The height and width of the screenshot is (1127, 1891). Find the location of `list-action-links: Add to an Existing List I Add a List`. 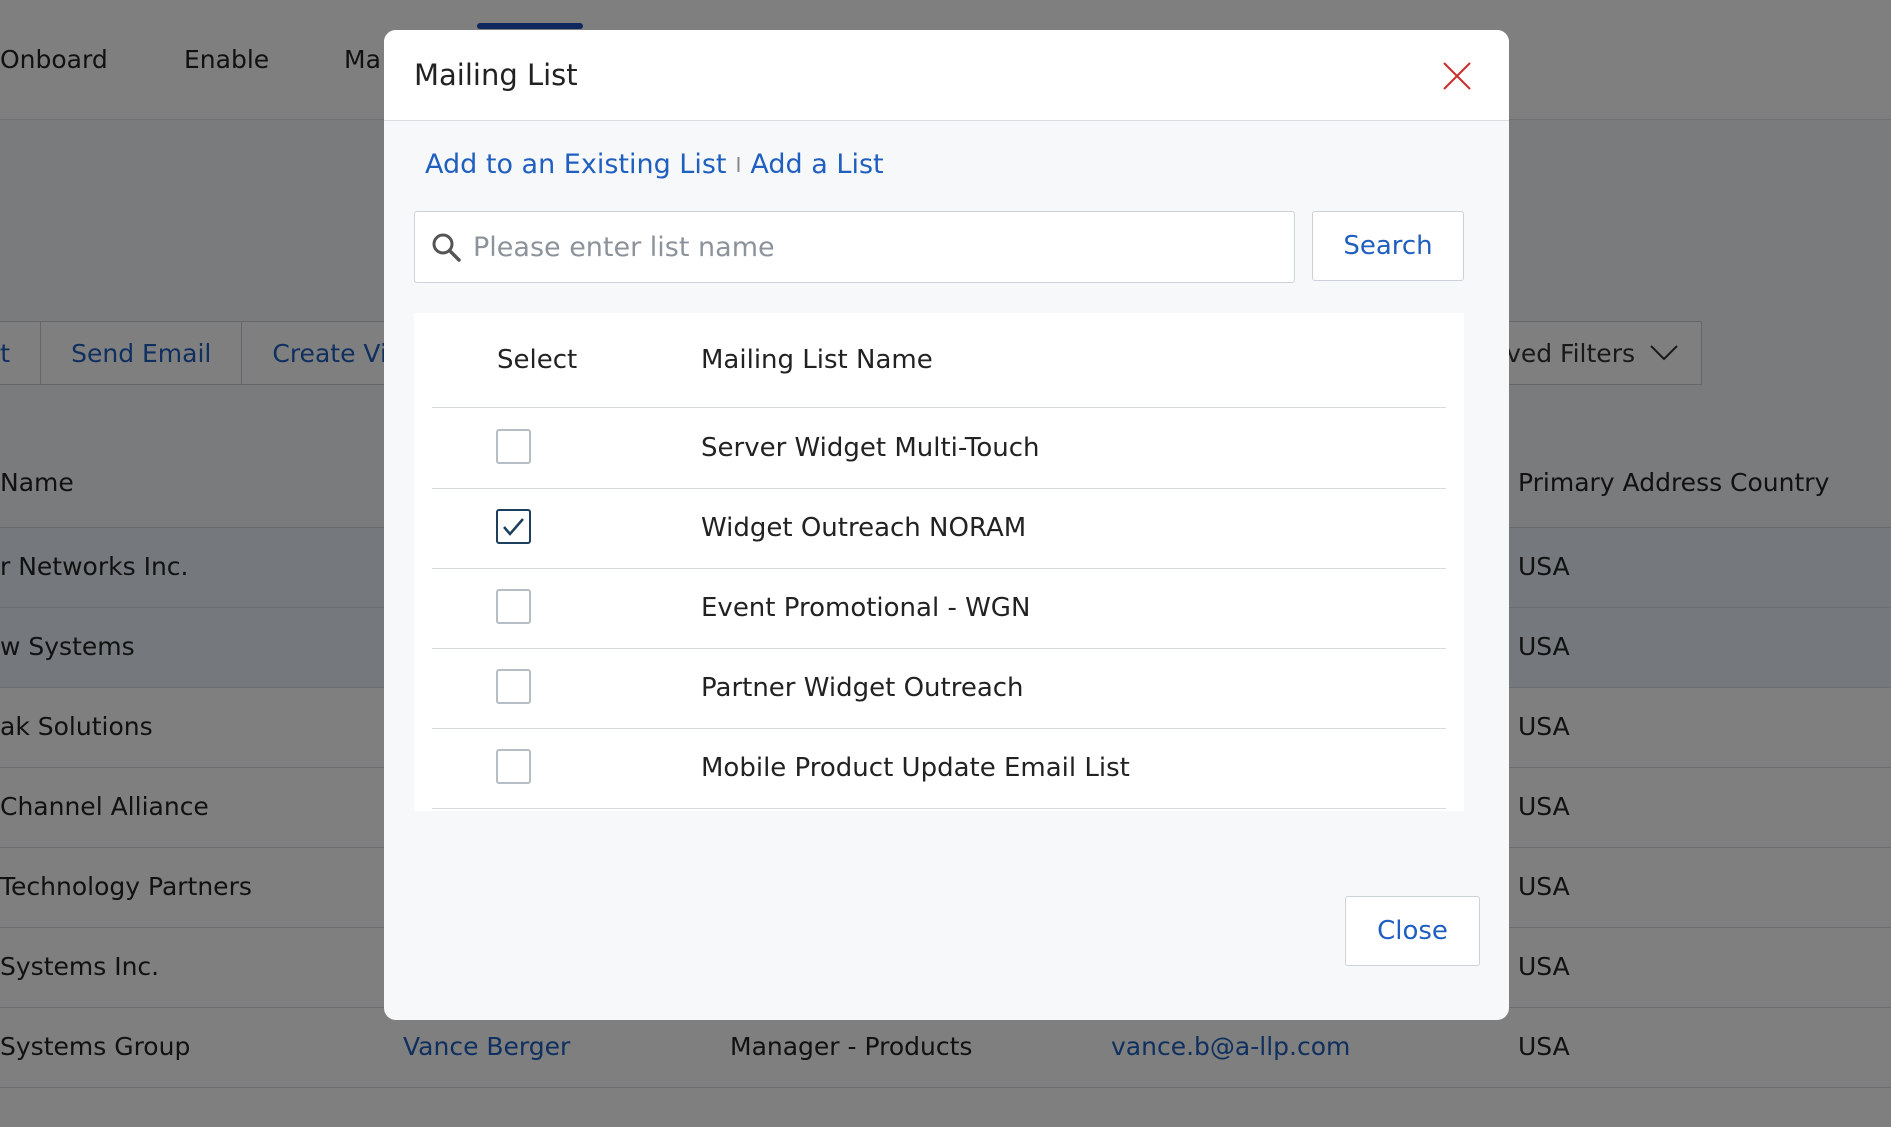

list-action-links: Add to an Existing List I Add a List is located at coordinates (654, 164).